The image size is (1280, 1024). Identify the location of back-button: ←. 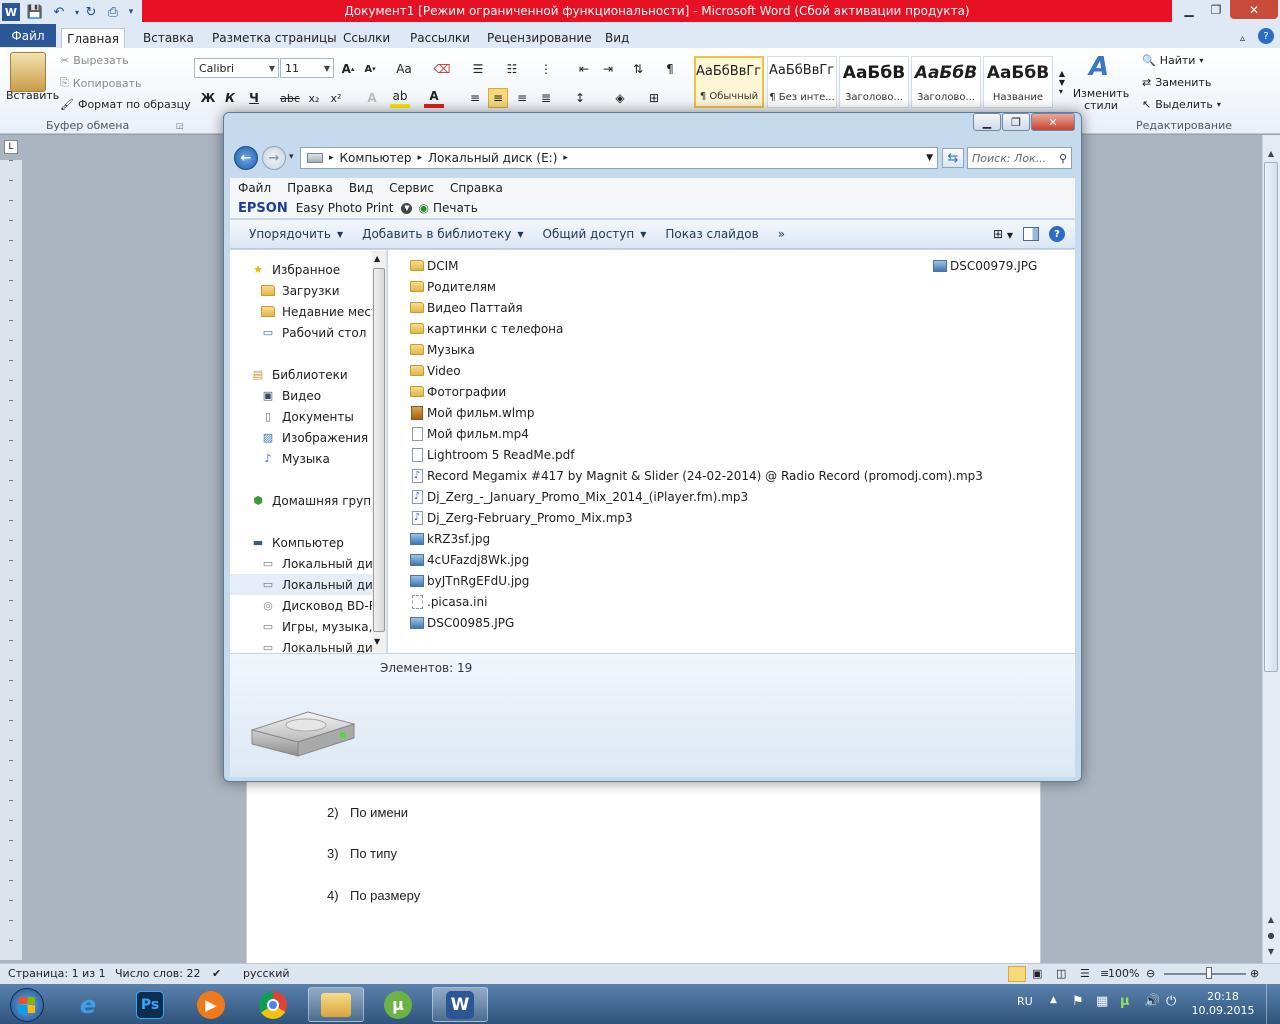
(246, 158).